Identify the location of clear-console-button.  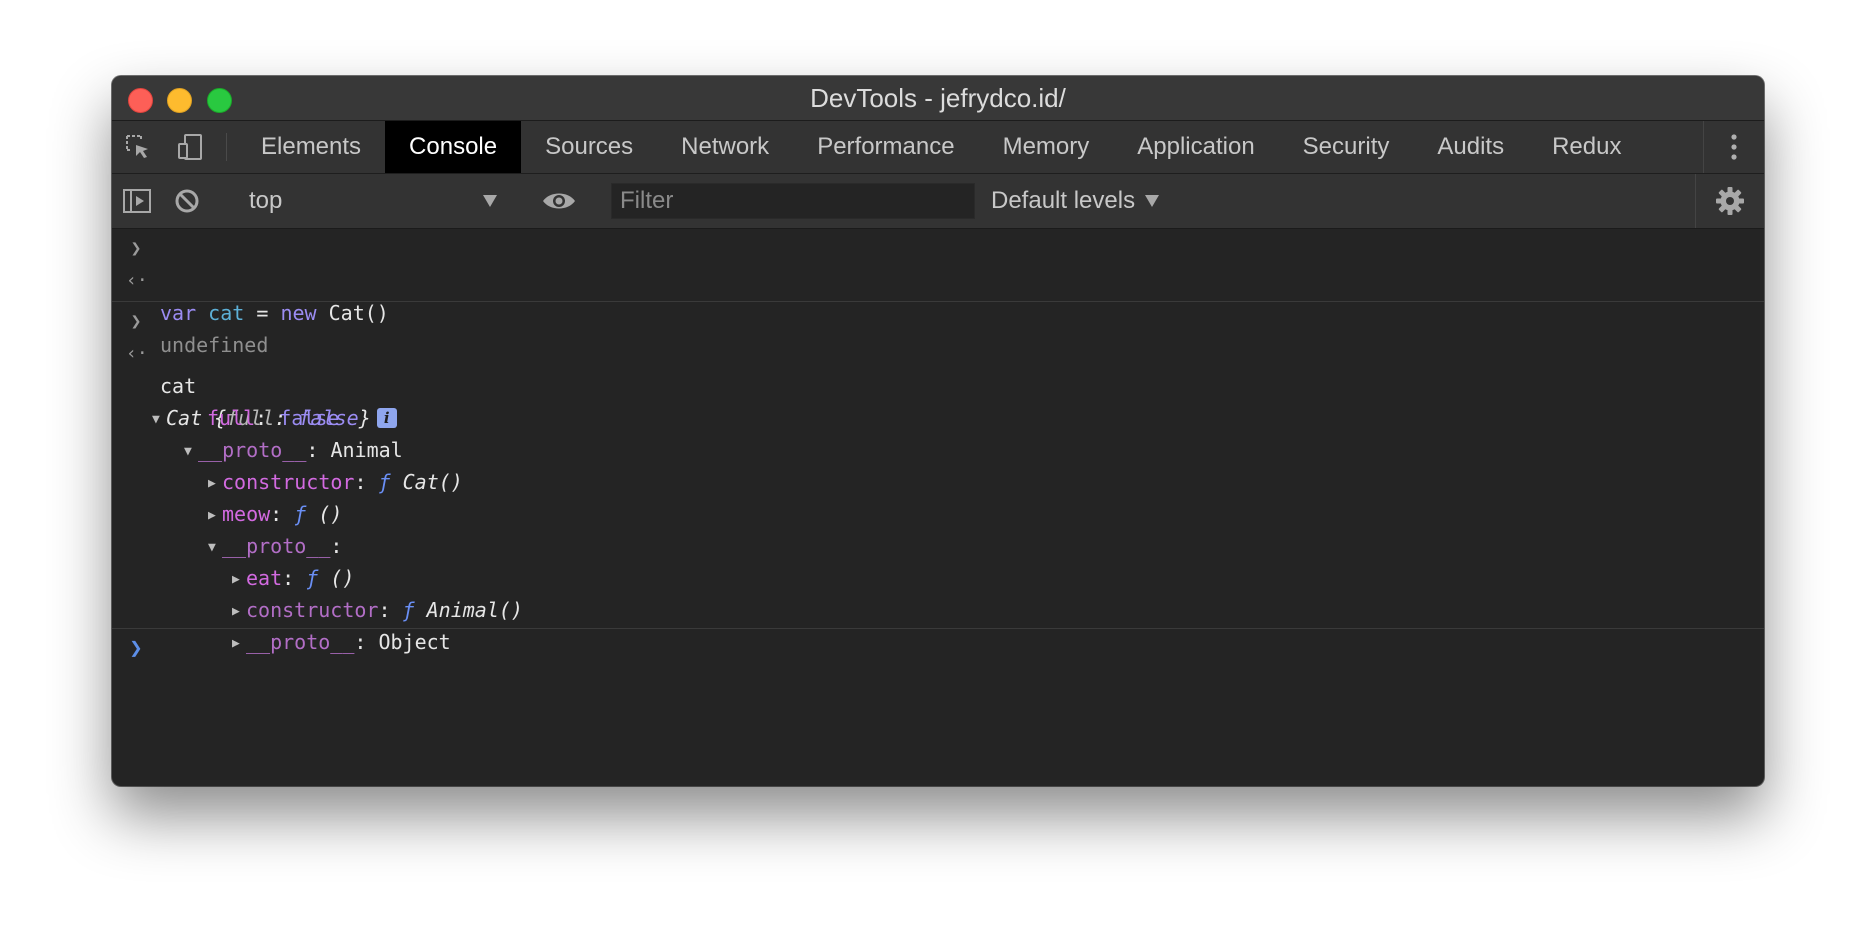
(187, 201).